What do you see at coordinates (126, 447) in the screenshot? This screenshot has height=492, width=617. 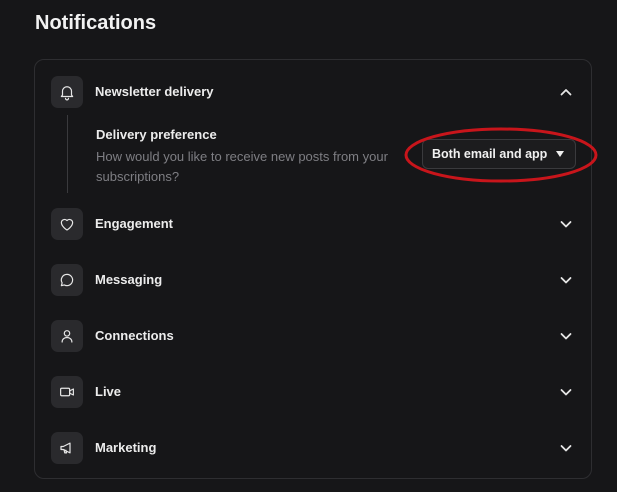 I see `section-label: Marketing` at bounding box center [126, 447].